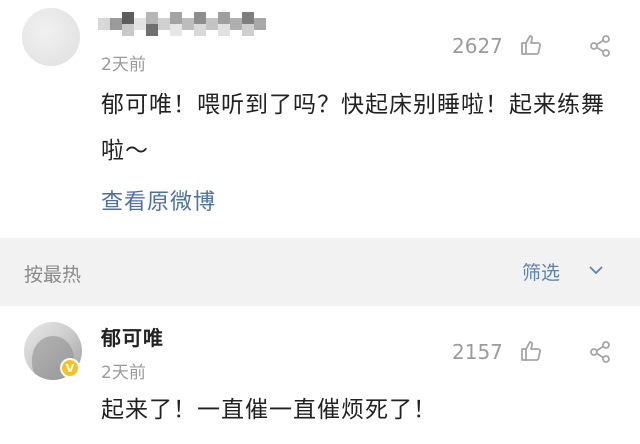  I want to click on username-pixelated, so click(185, 26).